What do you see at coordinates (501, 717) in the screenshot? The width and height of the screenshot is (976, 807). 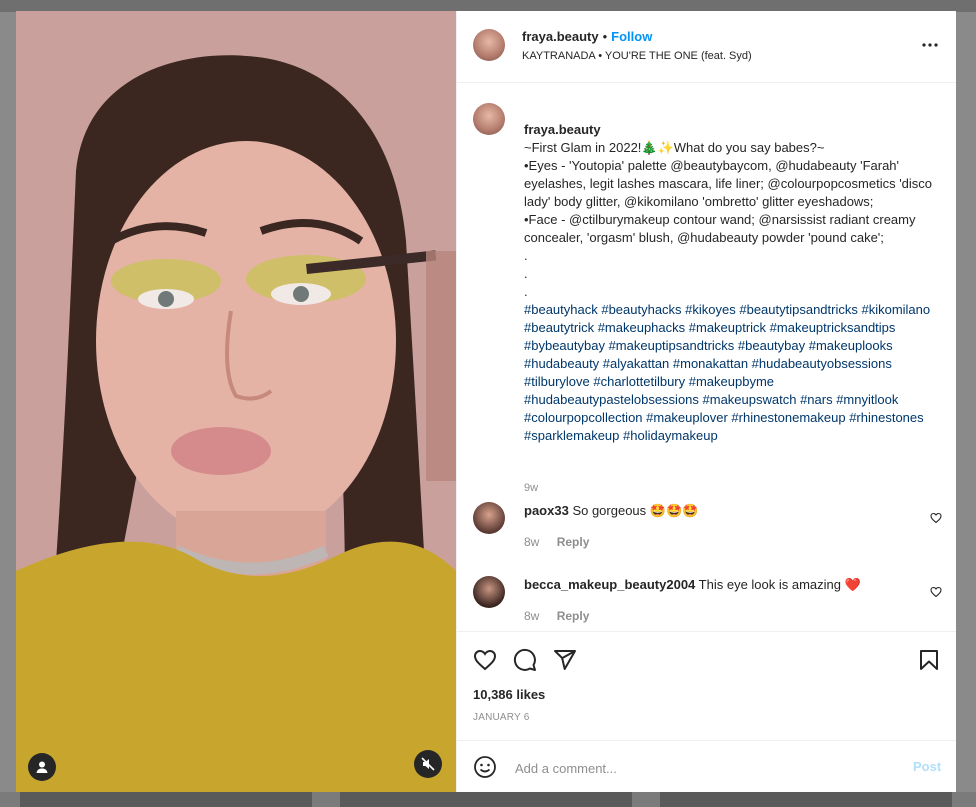 I see `post-date: JANUARY 6` at bounding box center [501, 717].